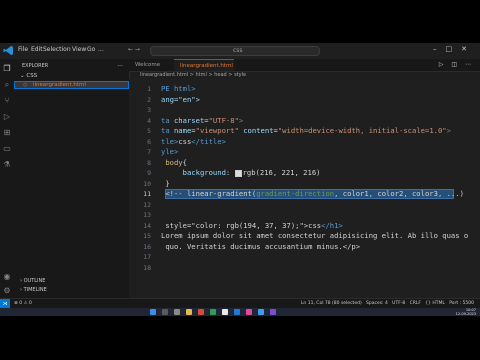  Describe the element at coordinates (461, 303) in the screenshot. I see `status-port: Port : 5500` at that location.